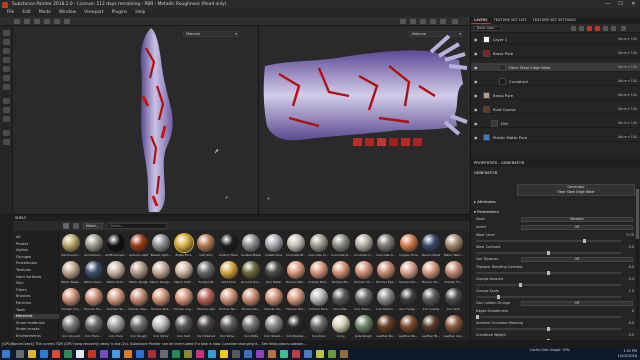 The height and width of the screenshot is (360, 640). What do you see at coordinates (229, 246) in the screenshot?
I see `material-tile: Carbon Fiber` at bounding box center [229, 246].